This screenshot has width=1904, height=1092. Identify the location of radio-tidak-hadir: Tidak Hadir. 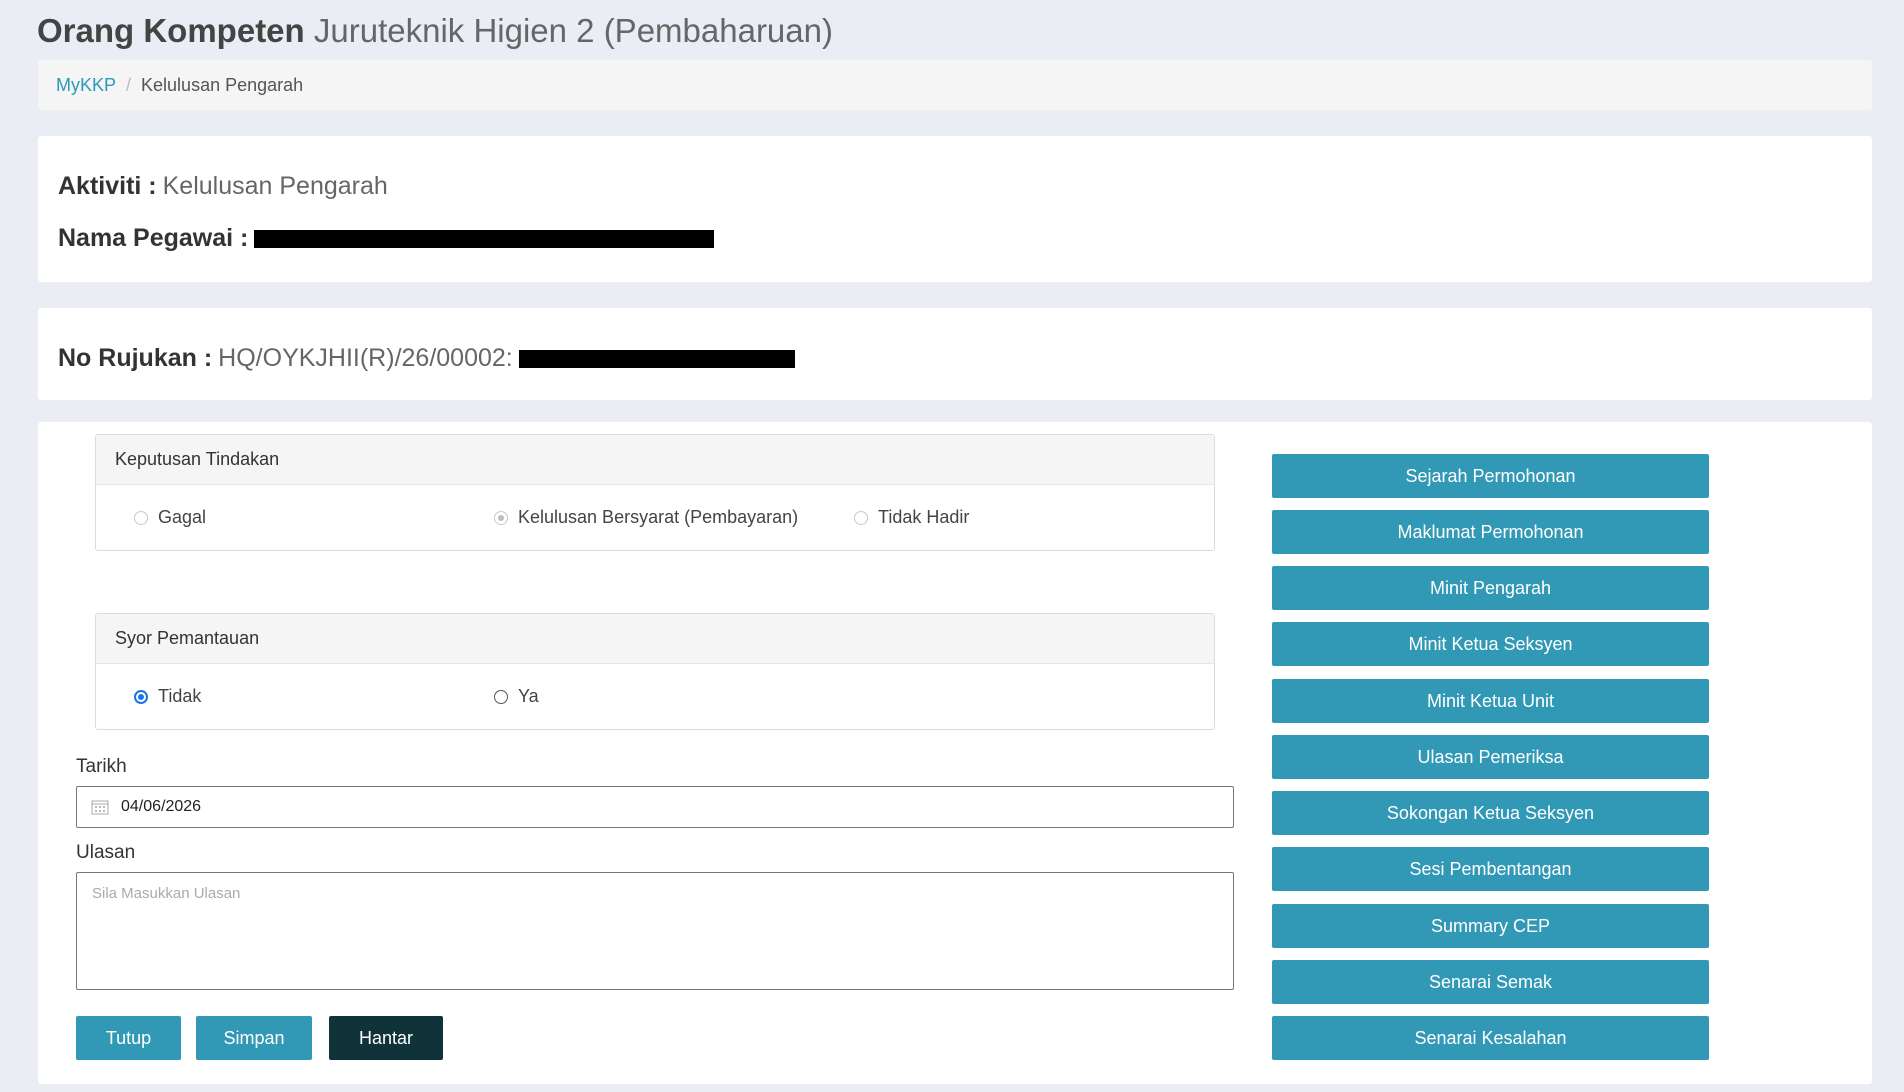
(911, 517).